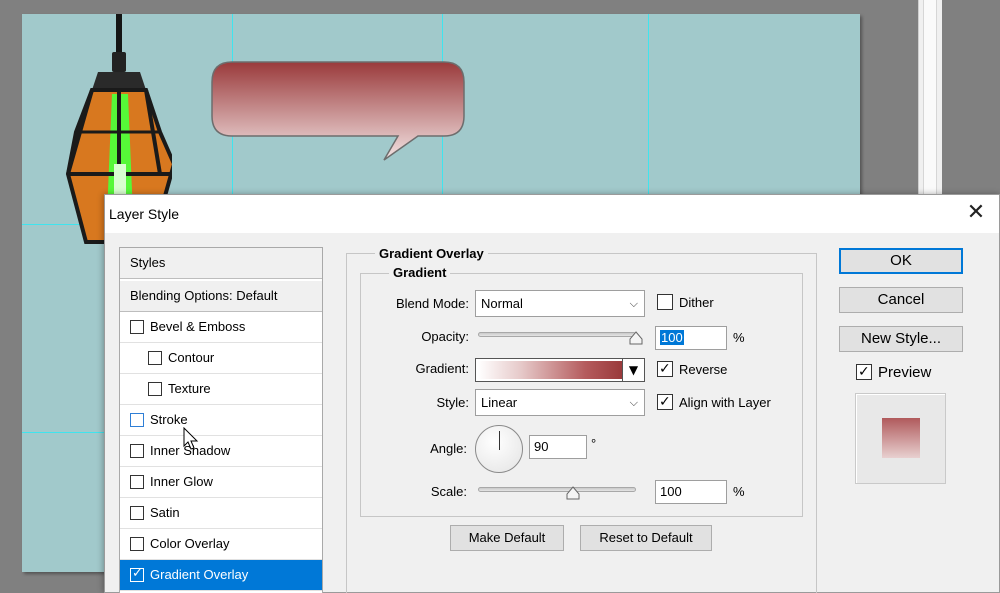 The width and height of the screenshot is (1000, 593). Describe the element at coordinates (448, 491) in the screenshot. I see `scale-label: Scale:` at that location.